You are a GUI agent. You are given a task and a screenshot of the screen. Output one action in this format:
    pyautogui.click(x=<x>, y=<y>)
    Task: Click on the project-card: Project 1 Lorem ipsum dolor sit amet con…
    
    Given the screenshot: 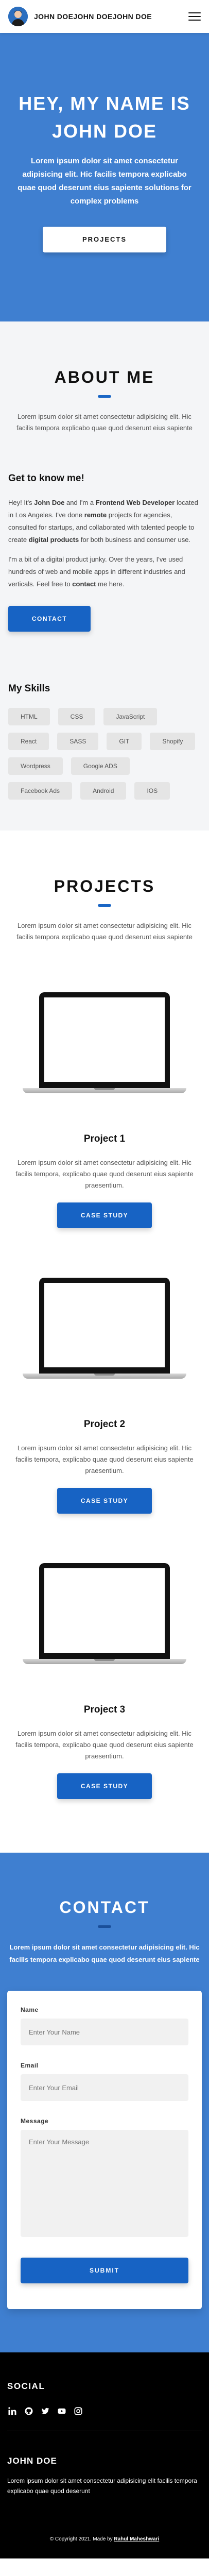 What is the action you would take?
    pyautogui.click(x=104, y=1105)
    